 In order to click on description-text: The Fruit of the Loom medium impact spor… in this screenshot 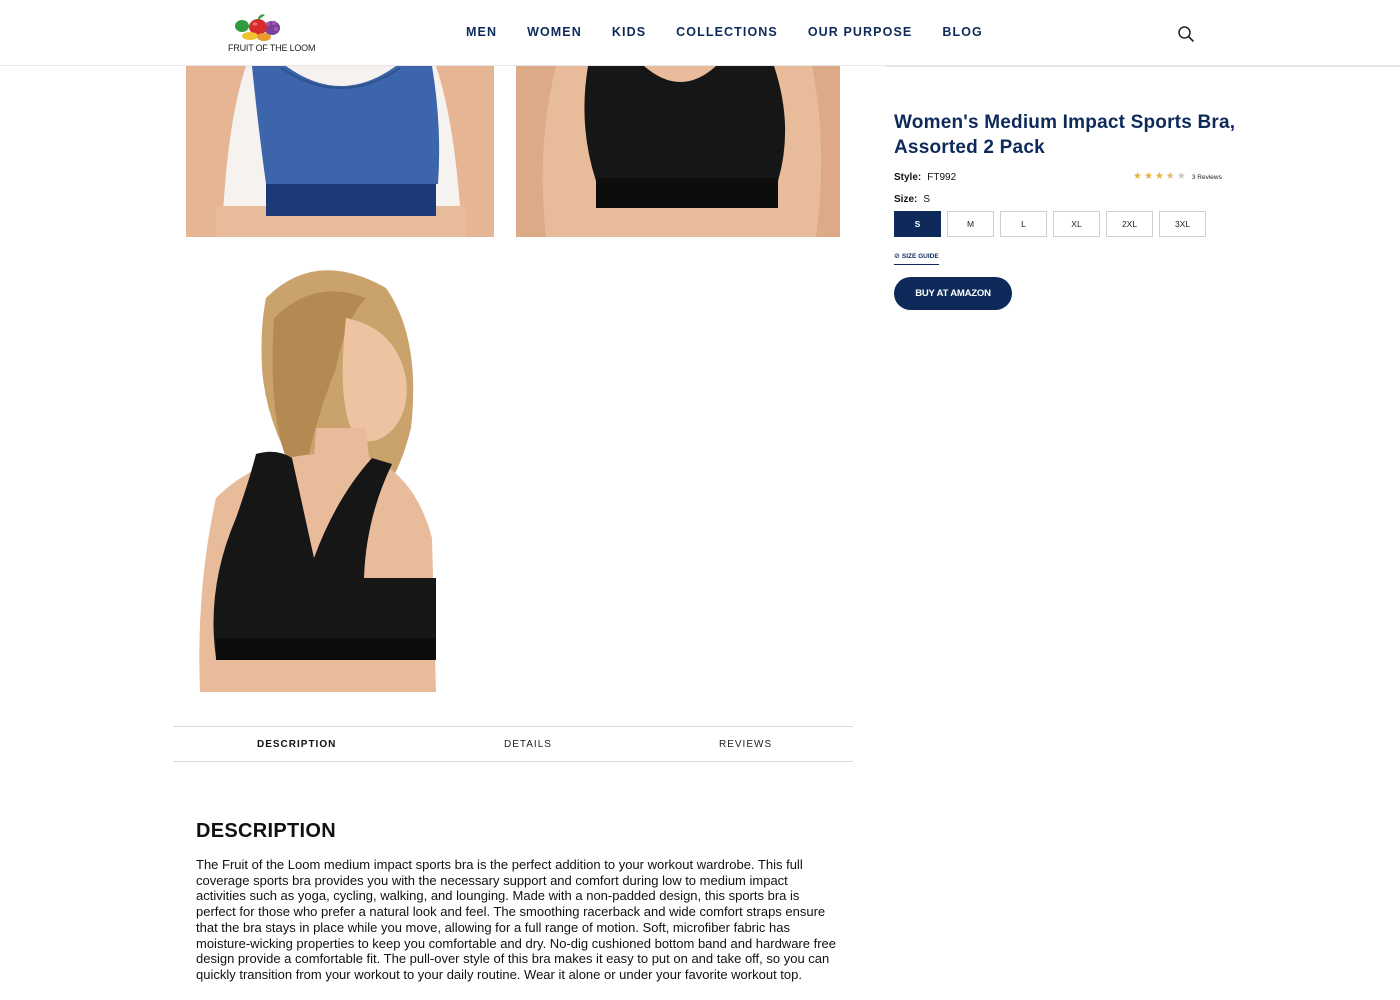, I will do `click(516, 919)`.